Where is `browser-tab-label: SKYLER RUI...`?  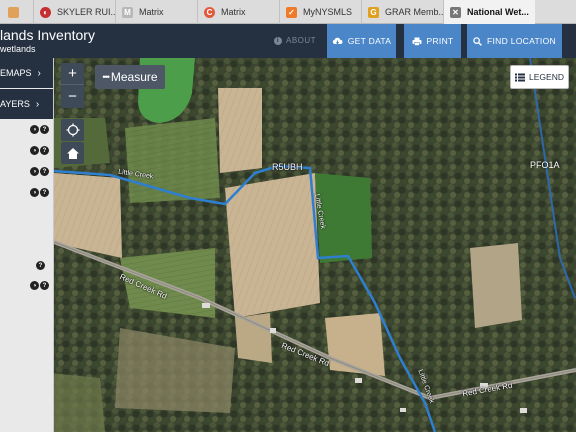
browser-tab-label: SKYLER RUI... is located at coordinates (86, 12).